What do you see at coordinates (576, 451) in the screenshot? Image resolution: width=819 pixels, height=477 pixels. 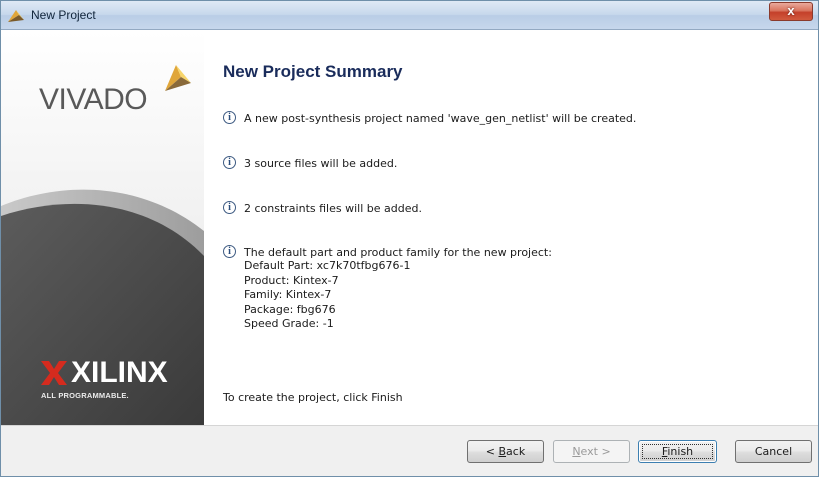 I see `next-button-mnemonic: N` at bounding box center [576, 451].